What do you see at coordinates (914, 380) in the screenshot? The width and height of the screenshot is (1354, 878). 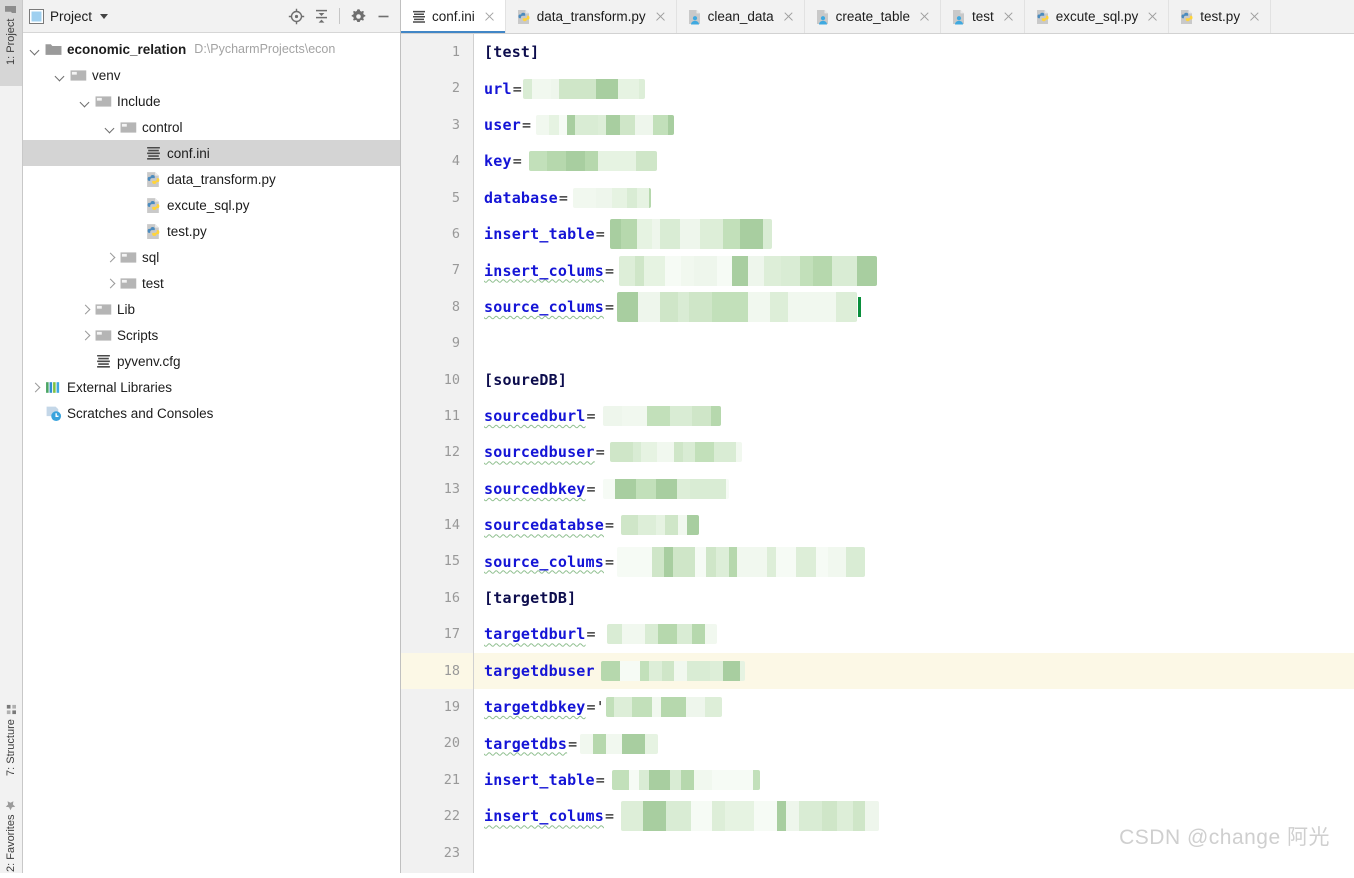 I see `code-line: [soureDB]` at bounding box center [914, 380].